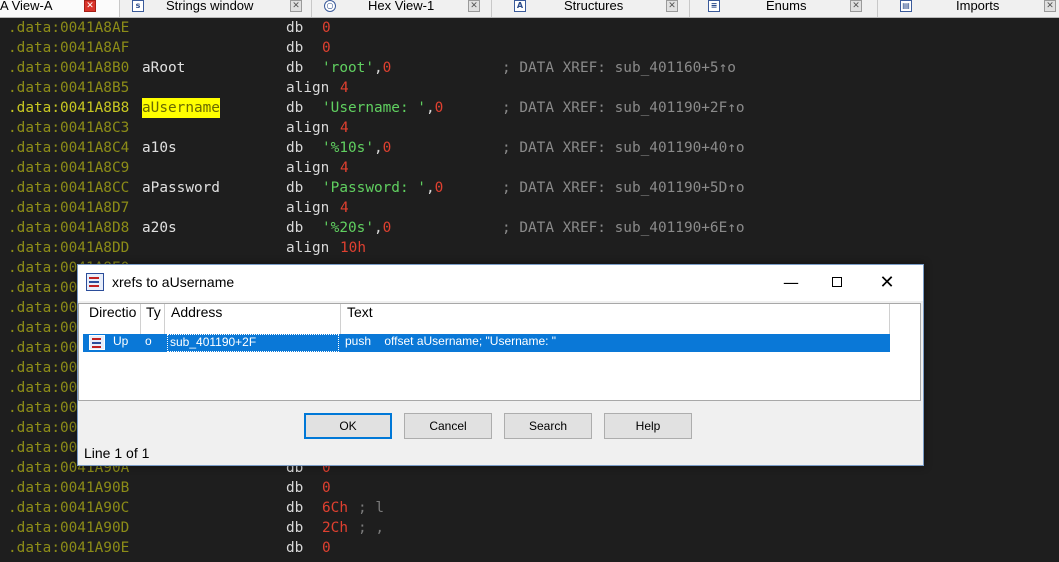 The height and width of the screenshot is (562, 1059). I want to click on listing-line: .data:0041A8AE db 0, so click(529, 28).